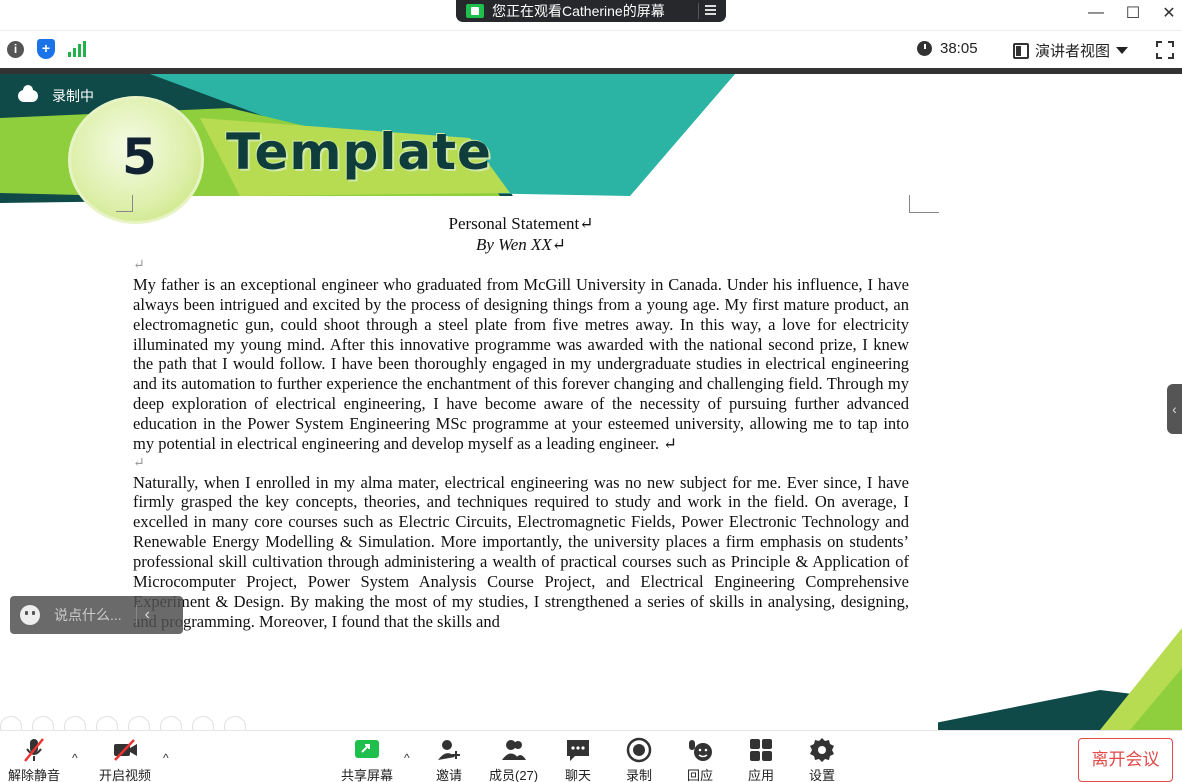  I want to click on cloud-icon, so click(28, 93).